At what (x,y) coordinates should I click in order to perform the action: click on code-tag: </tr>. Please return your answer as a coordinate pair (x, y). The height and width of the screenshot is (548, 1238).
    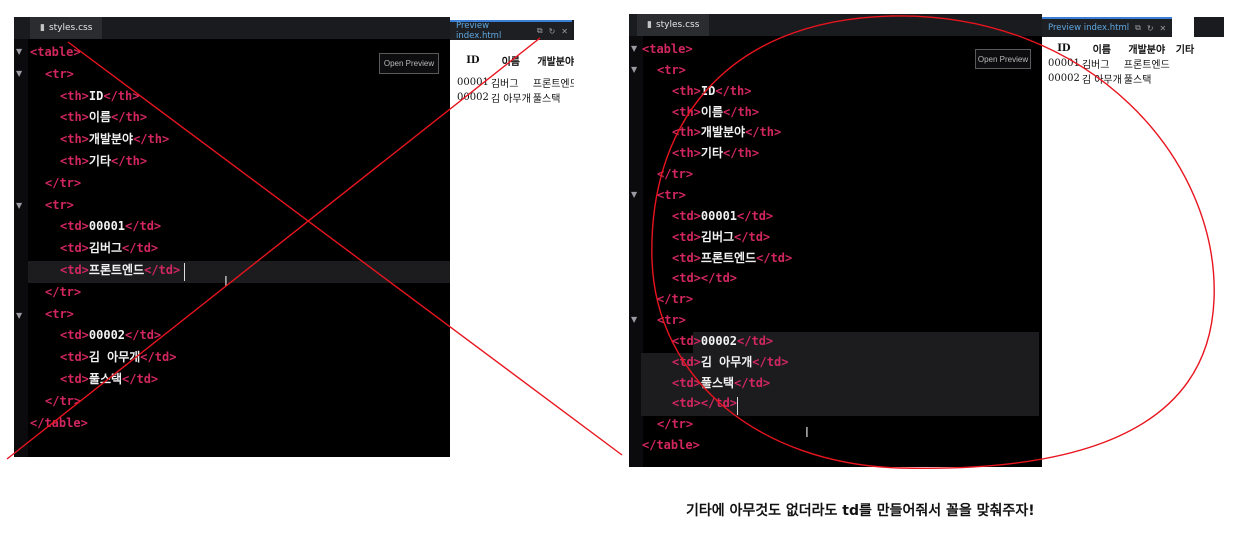
    Looking at the image, I should click on (63, 400).